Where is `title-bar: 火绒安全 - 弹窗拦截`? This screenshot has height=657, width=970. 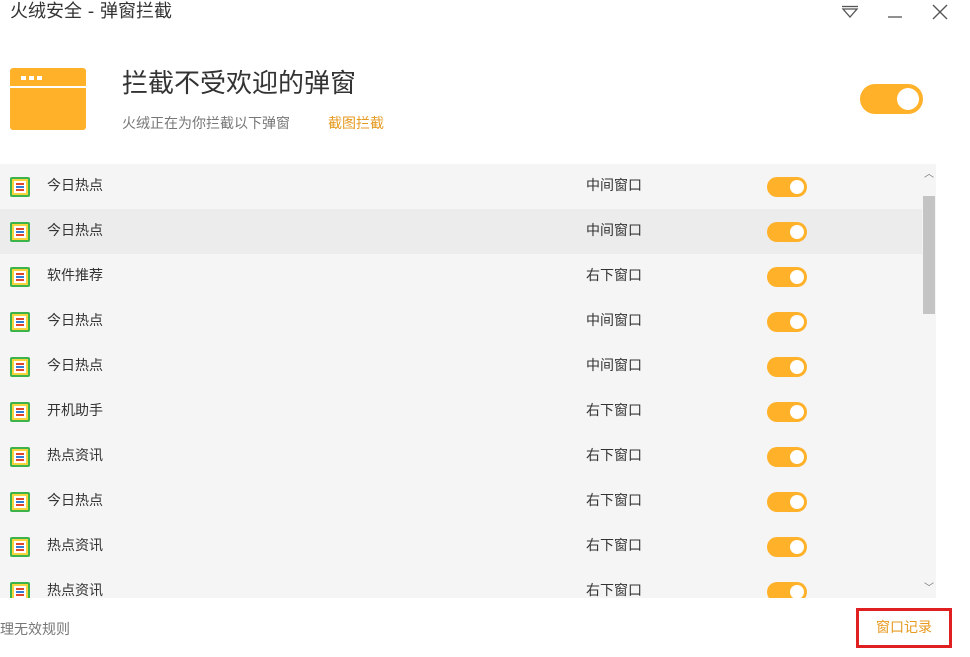 title-bar: 火绒安全 - 弹窗拦截 is located at coordinates (485, 15).